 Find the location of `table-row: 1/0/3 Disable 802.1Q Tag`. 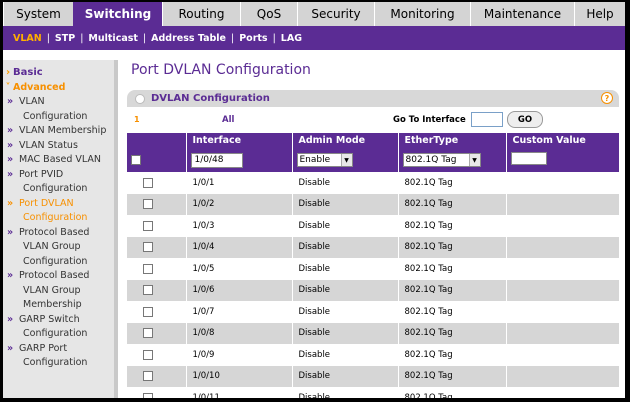

table-row: 1/0/3 Disable 802.1Q Tag is located at coordinates (373, 226).